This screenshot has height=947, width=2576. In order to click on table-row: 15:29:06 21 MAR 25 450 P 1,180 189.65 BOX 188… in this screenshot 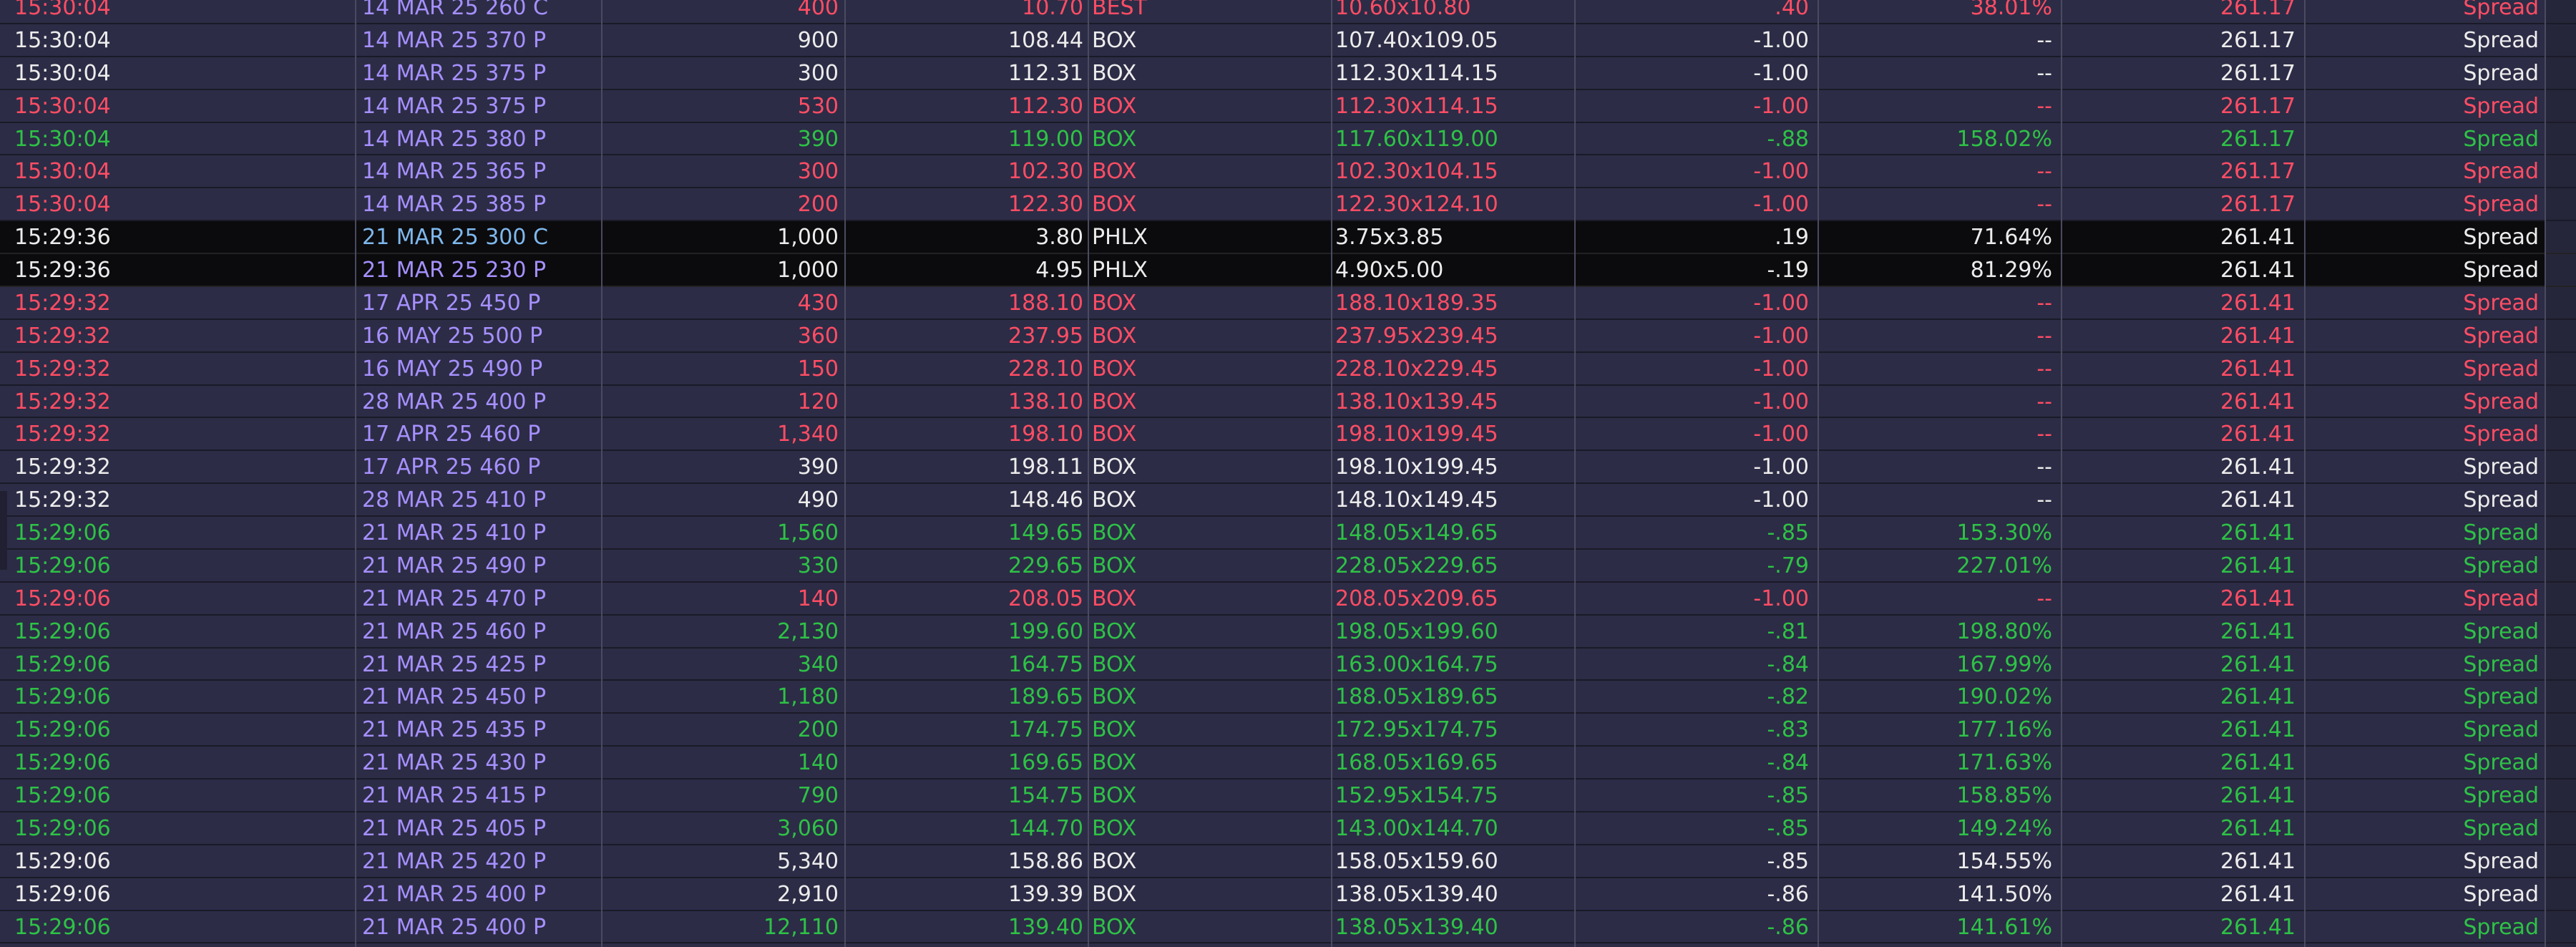, I will do `click(1288, 697)`.